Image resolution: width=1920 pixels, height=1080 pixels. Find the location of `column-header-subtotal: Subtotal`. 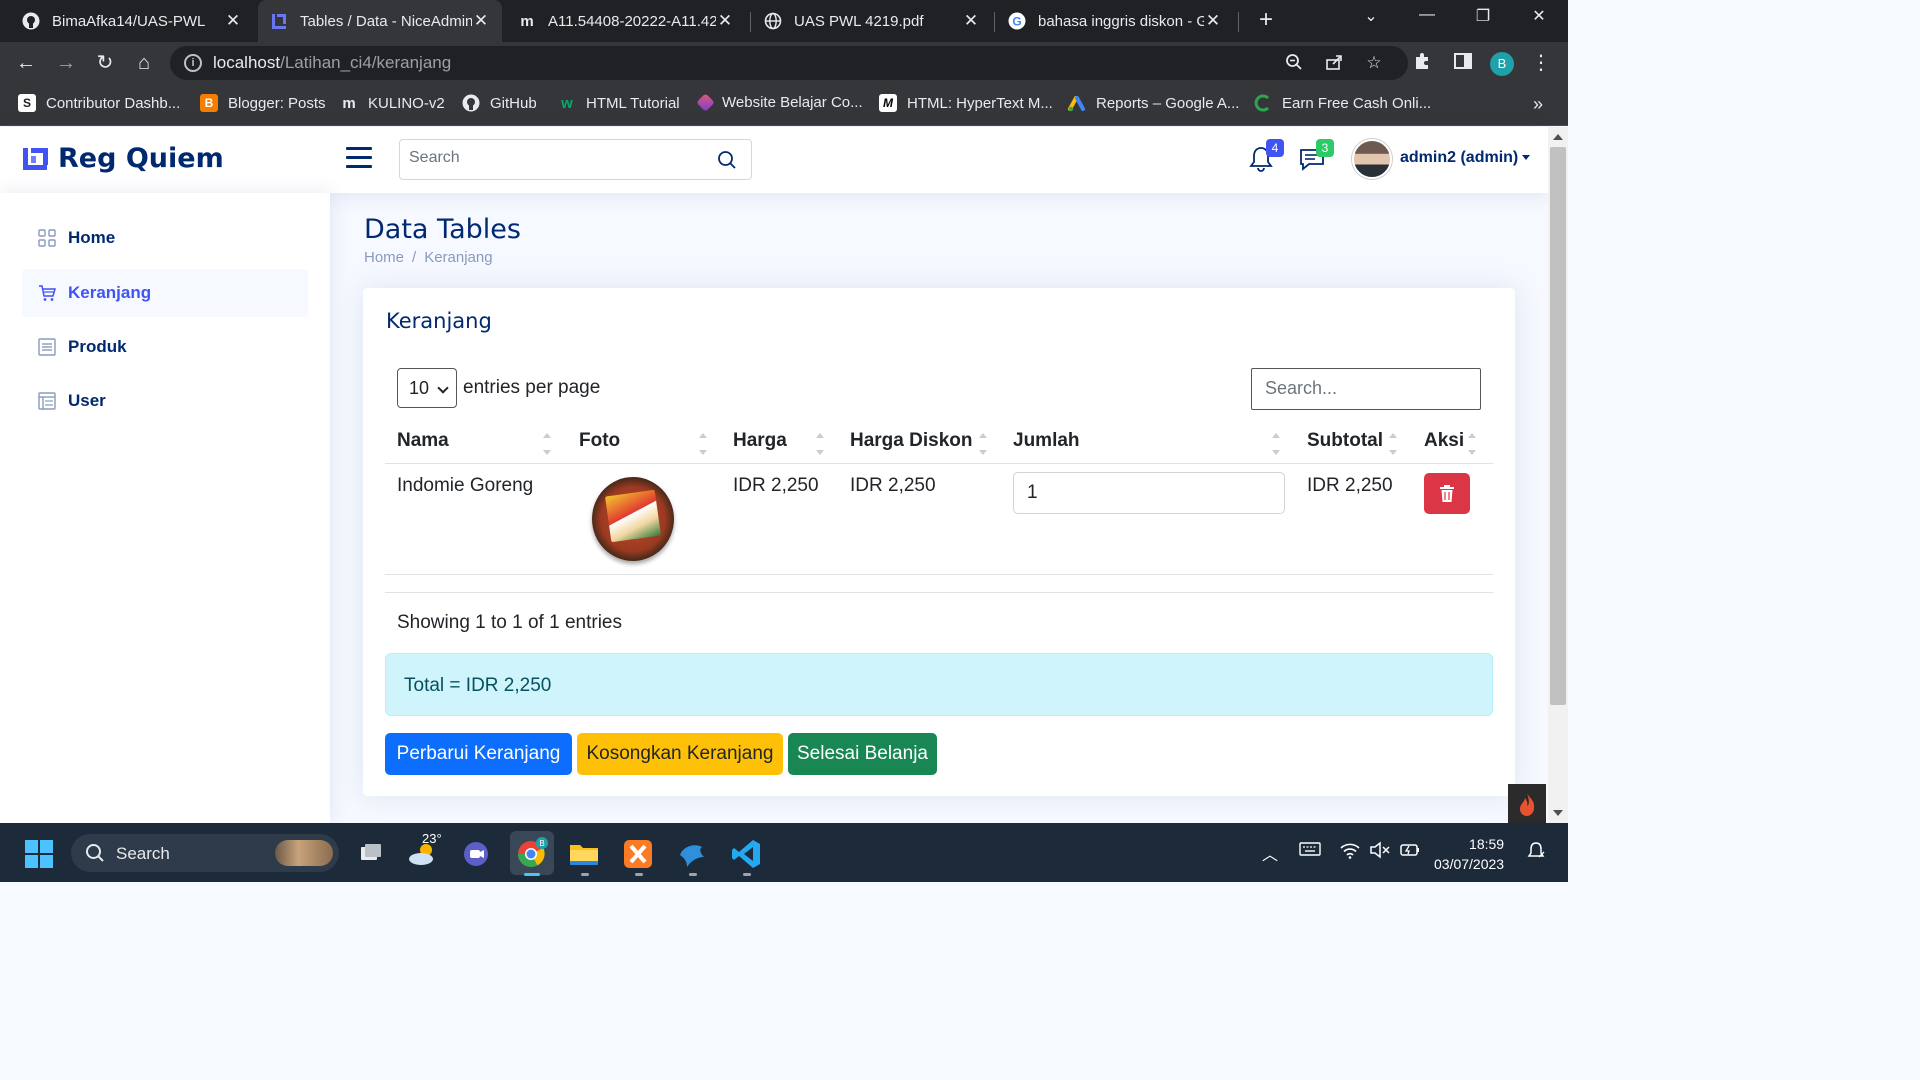

column-header-subtotal: Subtotal is located at coordinates (1345, 441).